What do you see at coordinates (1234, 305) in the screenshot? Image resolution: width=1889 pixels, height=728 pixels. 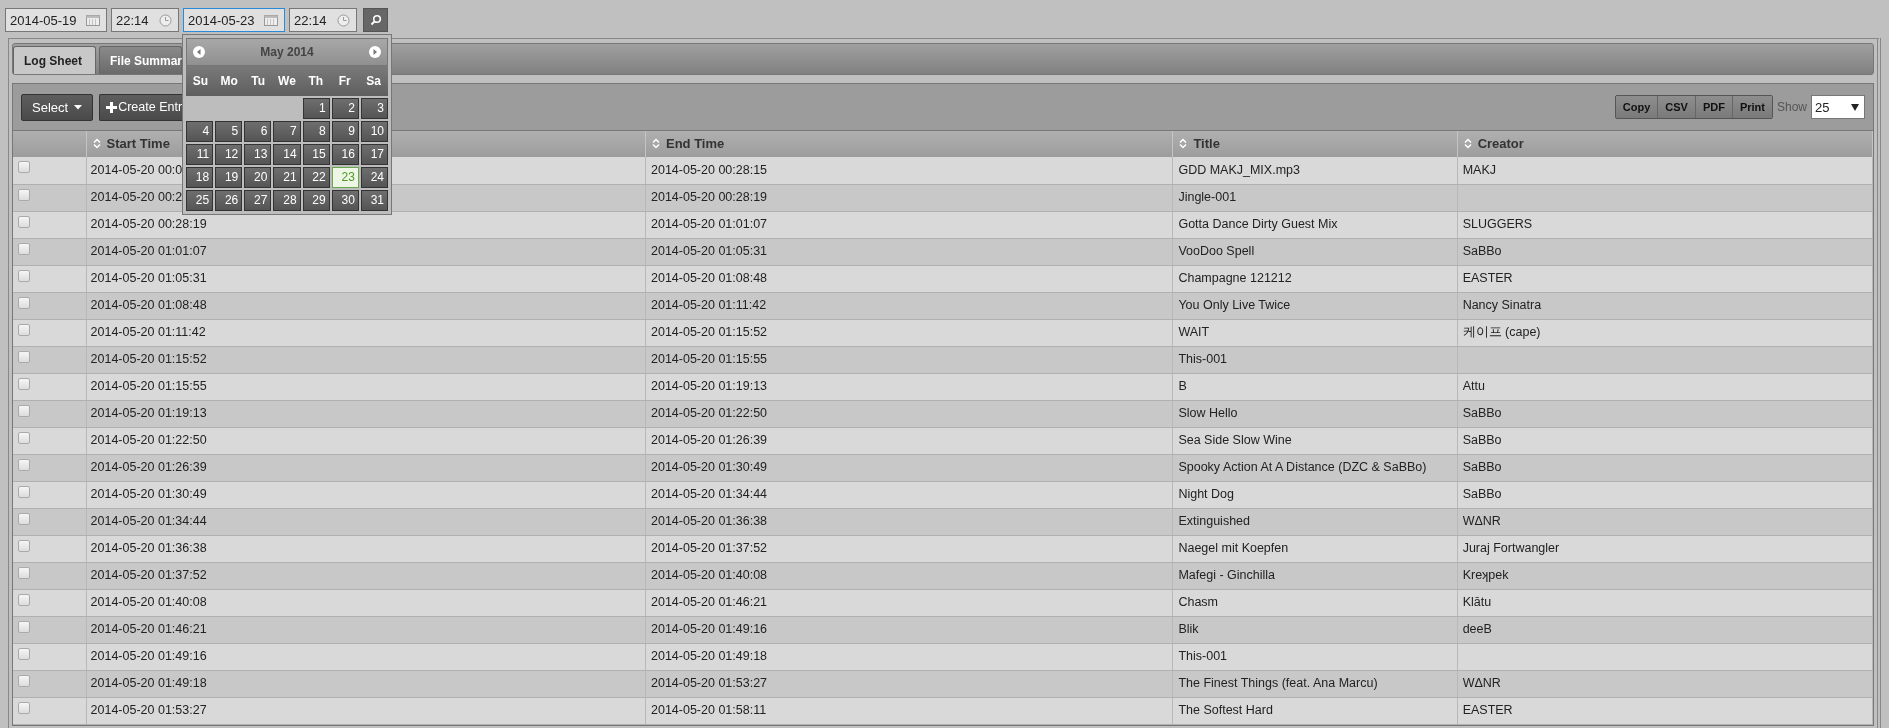 I see `table-cell: You Only Live Twice` at bounding box center [1234, 305].